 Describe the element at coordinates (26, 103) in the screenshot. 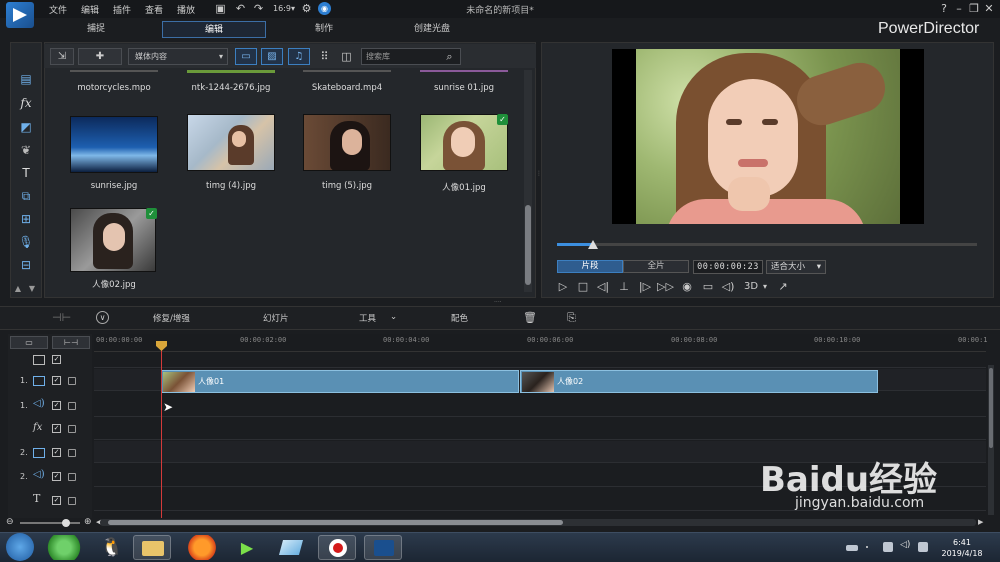

I see `effects-room-icon: fx` at that location.